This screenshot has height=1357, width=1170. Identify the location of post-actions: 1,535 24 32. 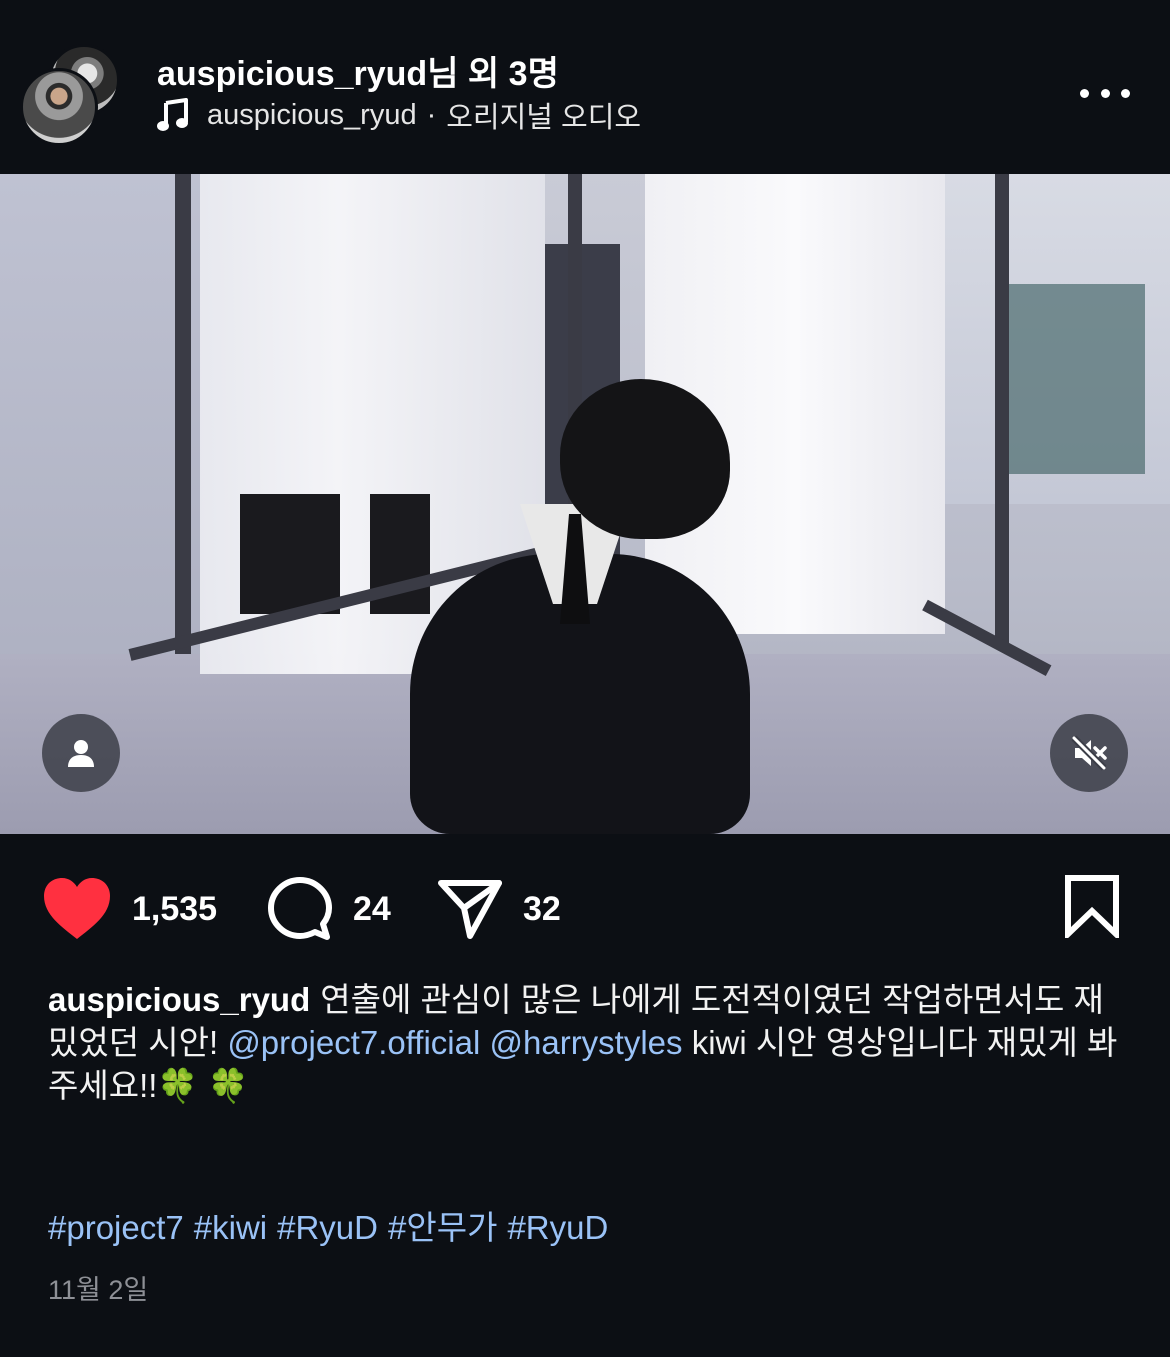
(585, 904).